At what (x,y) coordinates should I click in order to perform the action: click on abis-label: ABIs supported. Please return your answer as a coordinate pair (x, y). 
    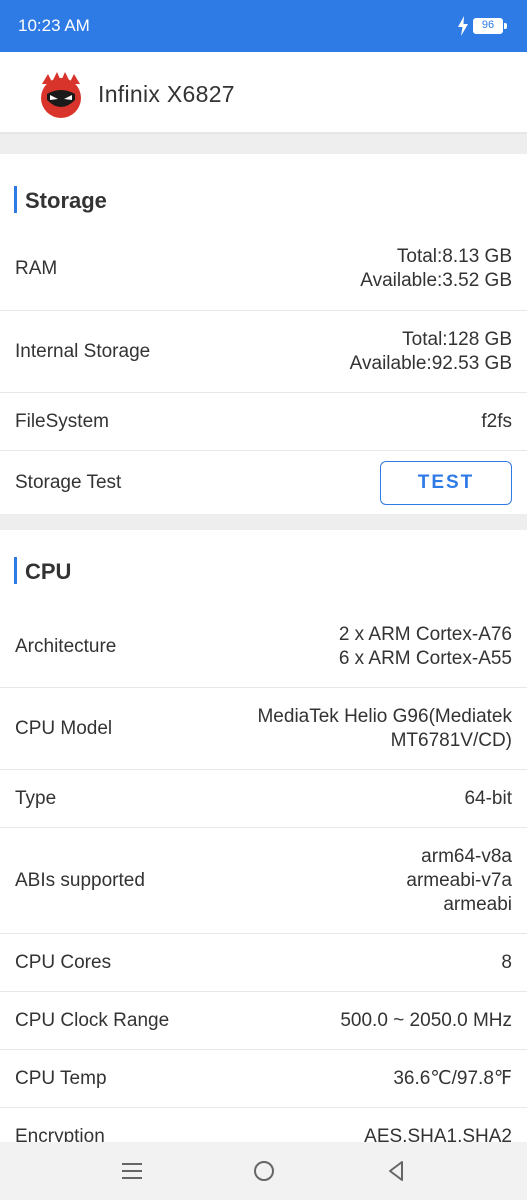
    Looking at the image, I should click on (80, 880).